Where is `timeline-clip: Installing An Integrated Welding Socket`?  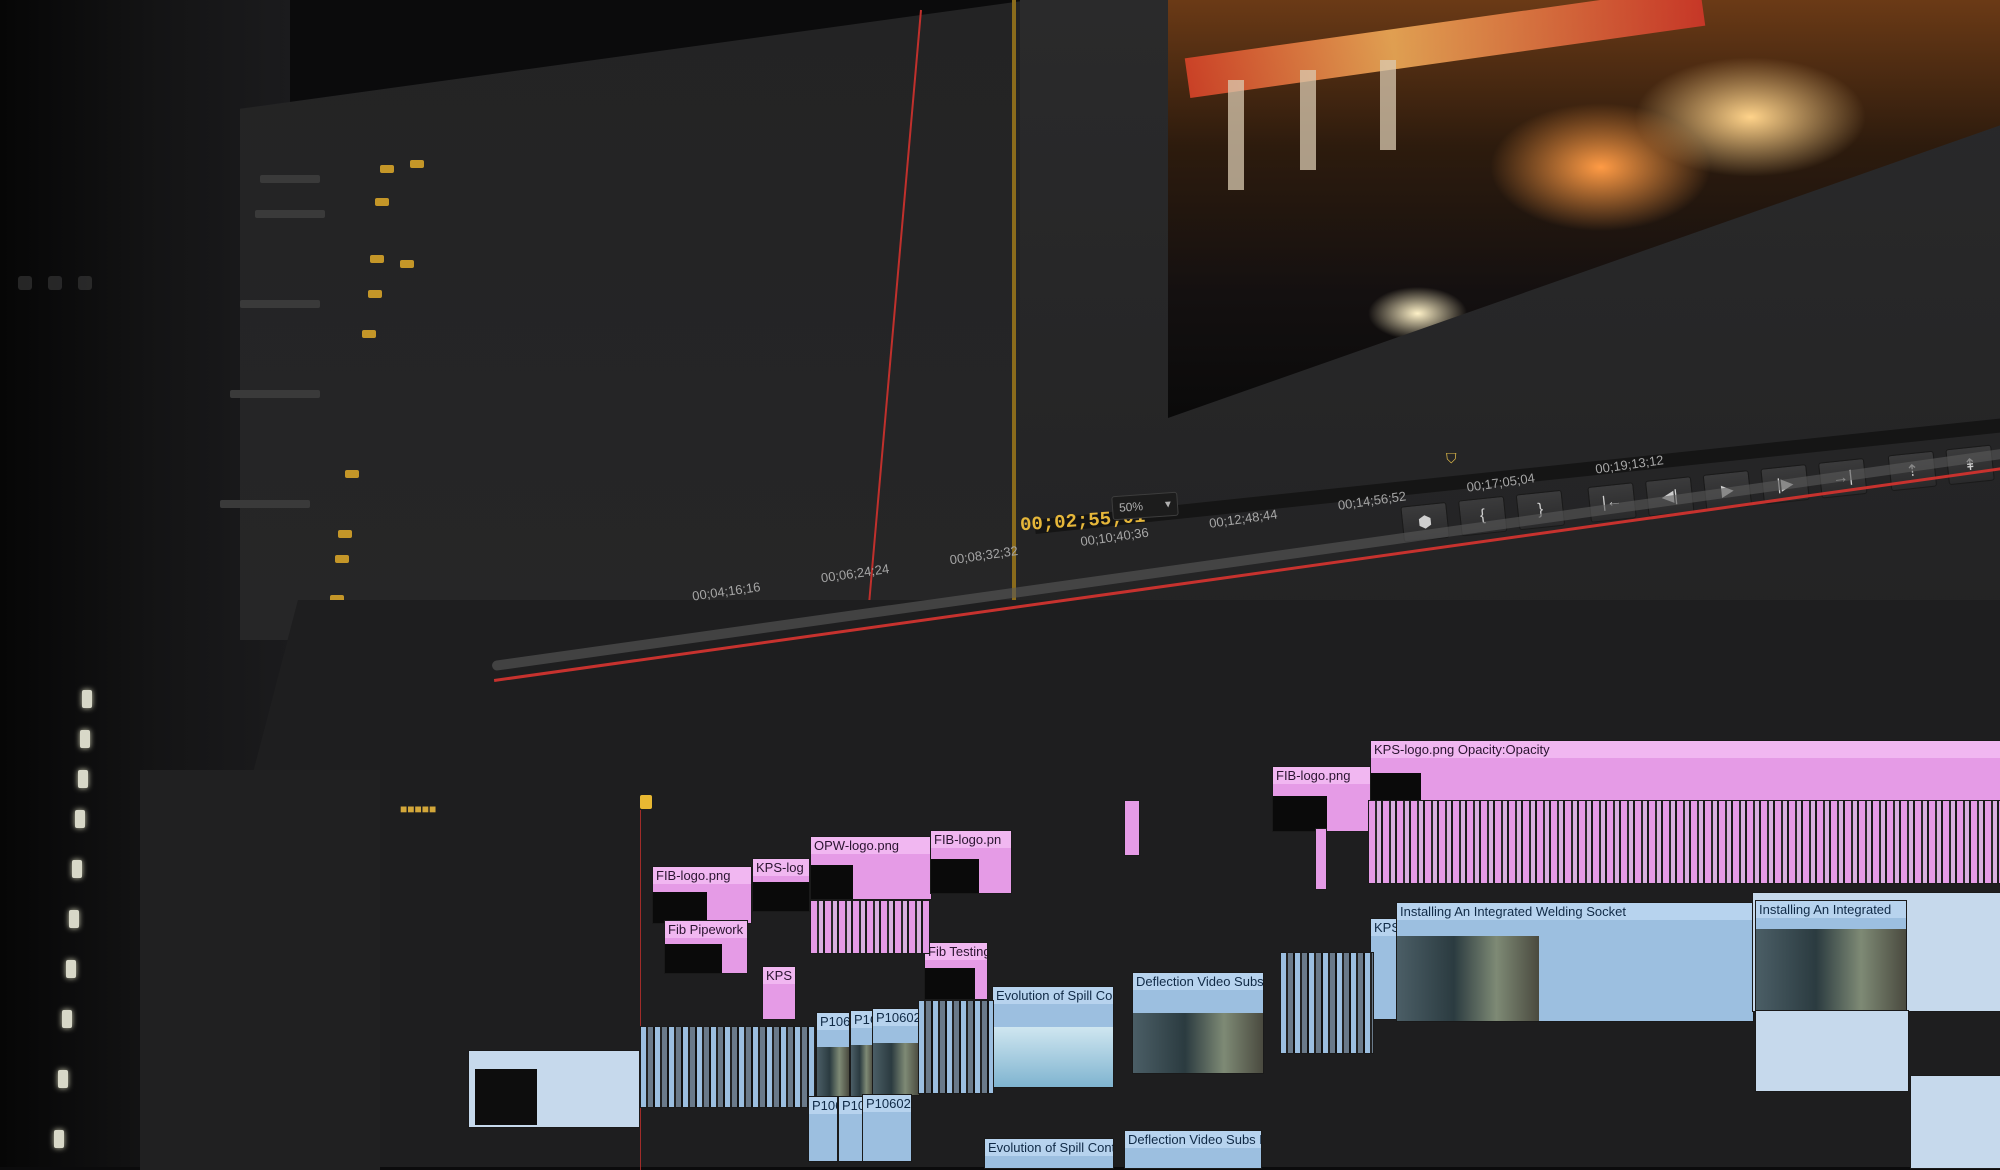
timeline-clip: Installing An Integrated Welding Socket is located at coordinates (1575, 962).